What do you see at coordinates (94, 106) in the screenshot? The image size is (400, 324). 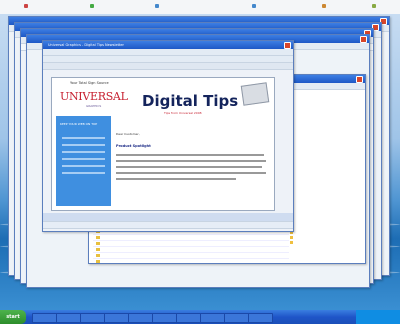 I see `logo-subtitle: GRAPHICS` at bounding box center [94, 106].